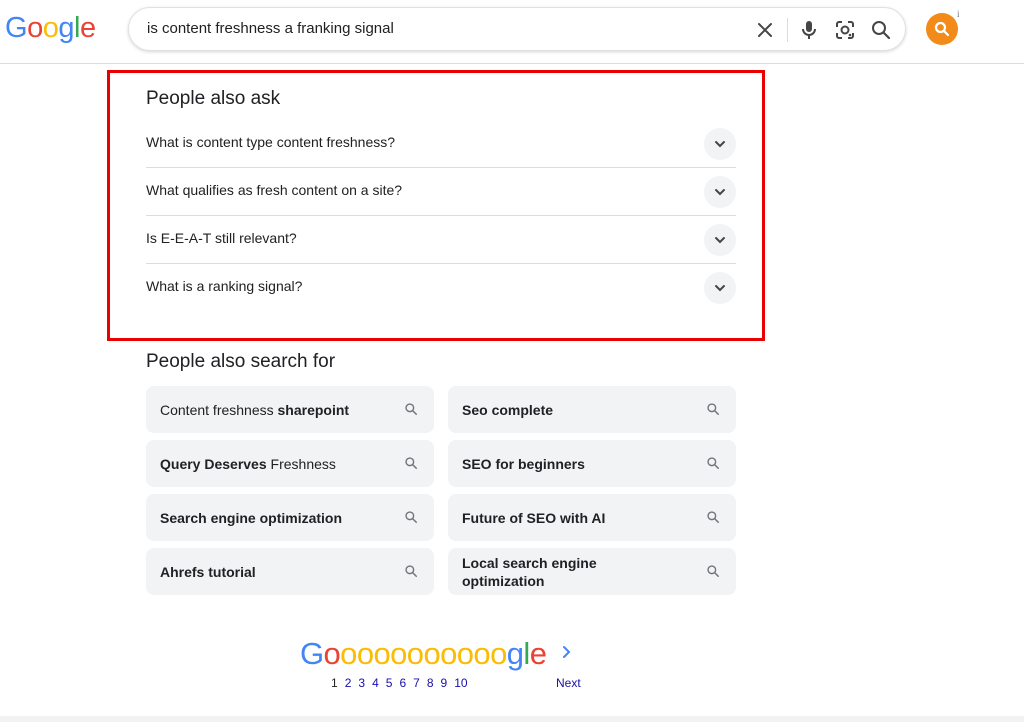 The height and width of the screenshot is (722, 1024). Describe the element at coordinates (361, 683) in the screenshot. I see `page-number-link: 3` at that location.